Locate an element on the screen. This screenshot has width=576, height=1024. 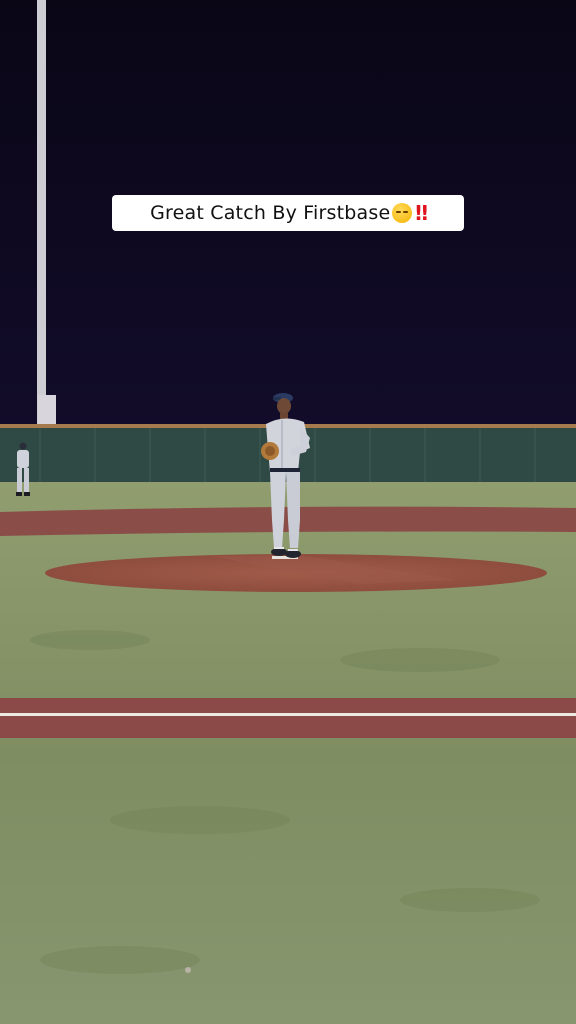
relieved-face-icon is located at coordinates (402, 213).